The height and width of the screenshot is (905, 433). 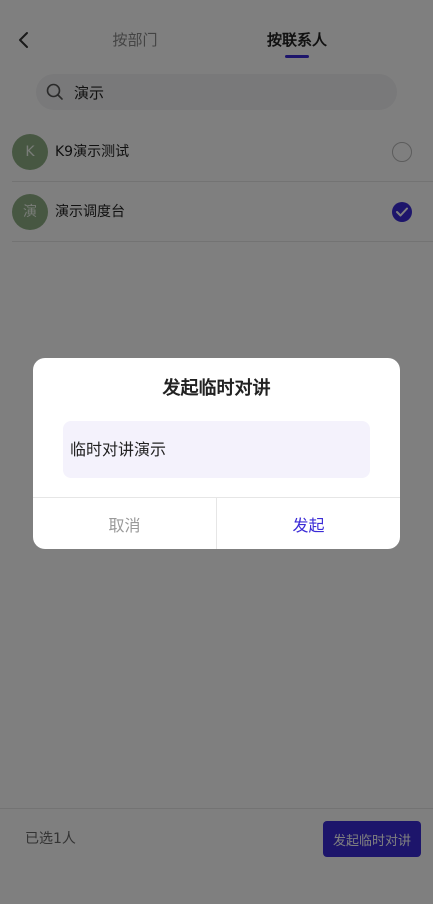 What do you see at coordinates (216, 449) in the screenshot?
I see `intercom-name-field: 临时对讲演示` at bounding box center [216, 449].